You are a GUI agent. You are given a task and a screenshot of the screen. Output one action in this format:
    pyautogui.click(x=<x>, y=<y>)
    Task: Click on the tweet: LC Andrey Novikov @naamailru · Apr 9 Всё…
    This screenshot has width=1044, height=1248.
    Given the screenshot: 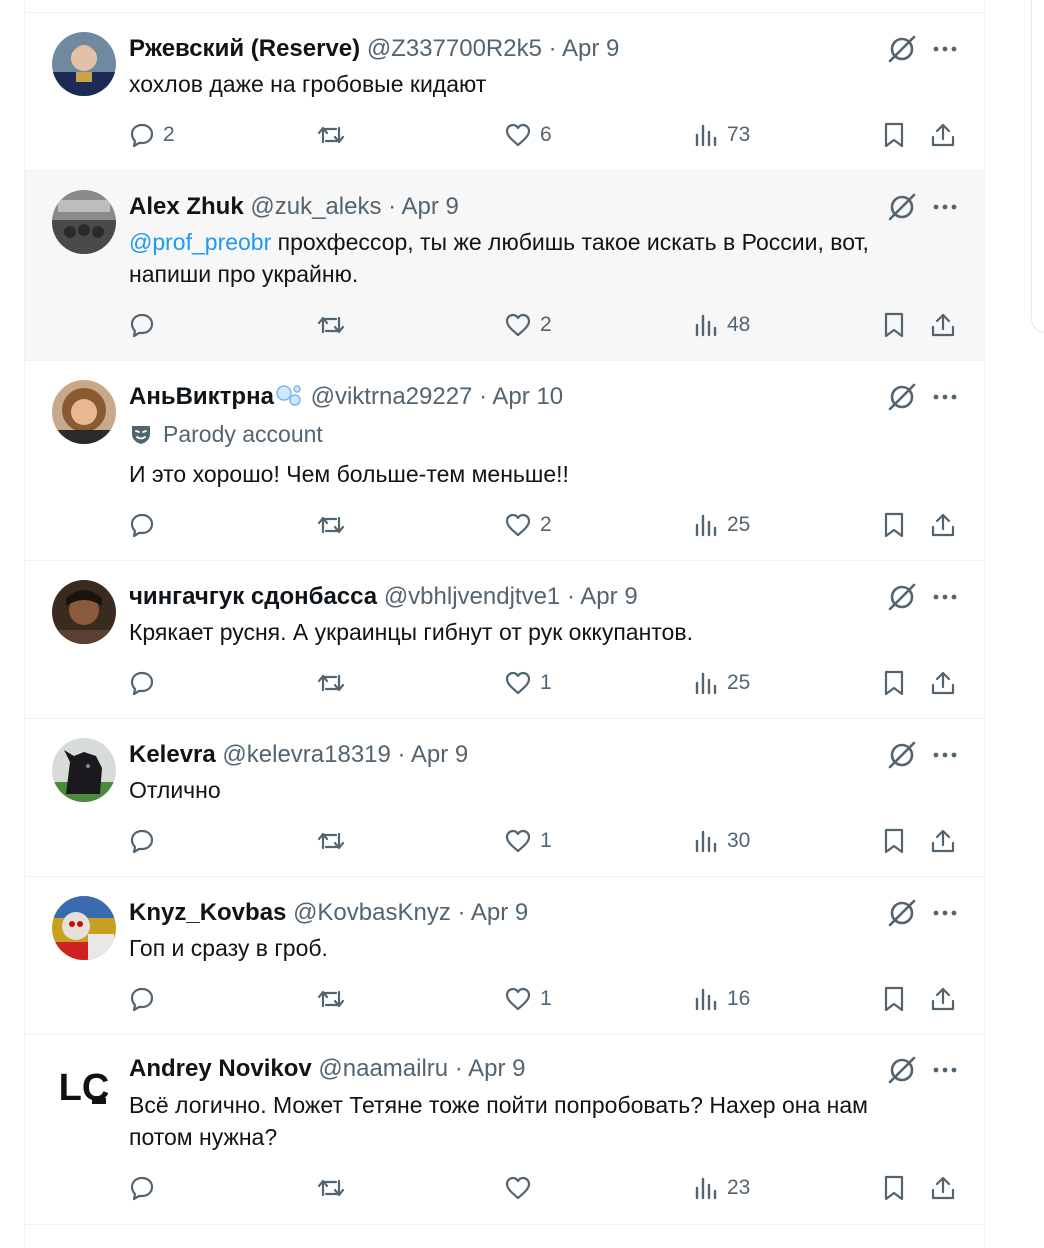 What is the action you would take?
    pyautogui.click(x=504, y=1130)
    